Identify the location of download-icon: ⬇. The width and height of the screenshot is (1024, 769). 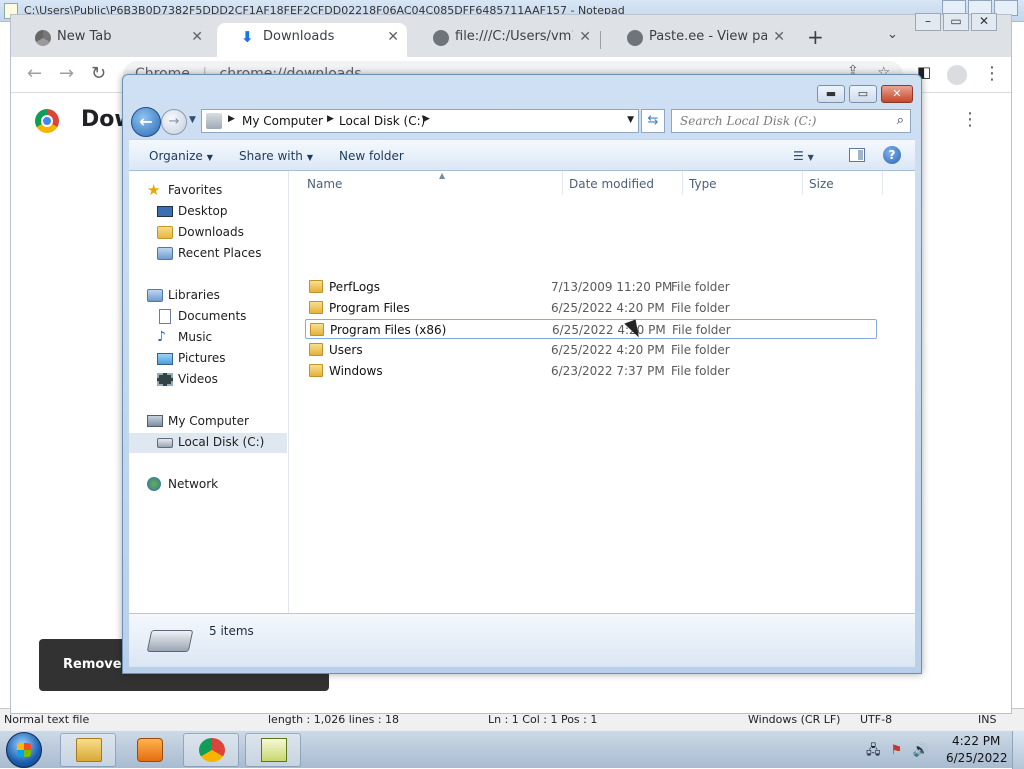
(247, 37).